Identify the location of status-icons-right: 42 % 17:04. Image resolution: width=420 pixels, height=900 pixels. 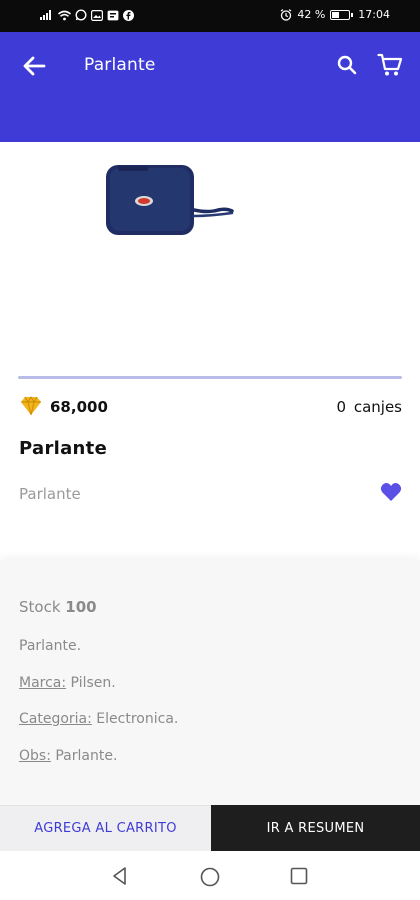
(335, 15).